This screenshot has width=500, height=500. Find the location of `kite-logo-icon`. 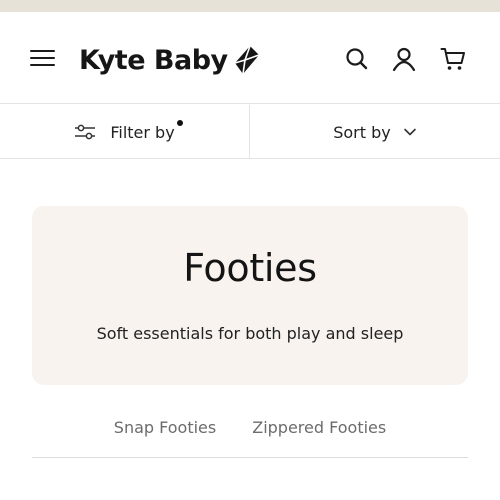

kite-logo-icon is located at coordinates (246, 60).